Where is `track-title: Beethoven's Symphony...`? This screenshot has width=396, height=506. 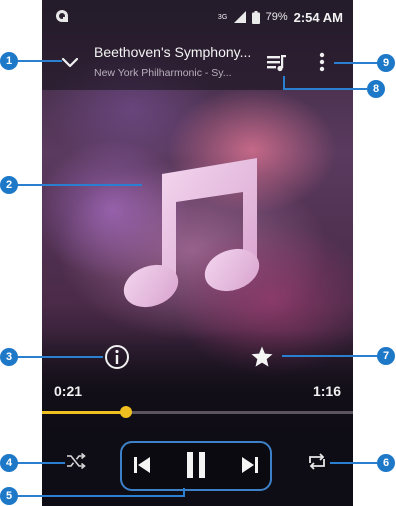 track-title: Beethoven's Symphony... is located at coordinates (173, 52).